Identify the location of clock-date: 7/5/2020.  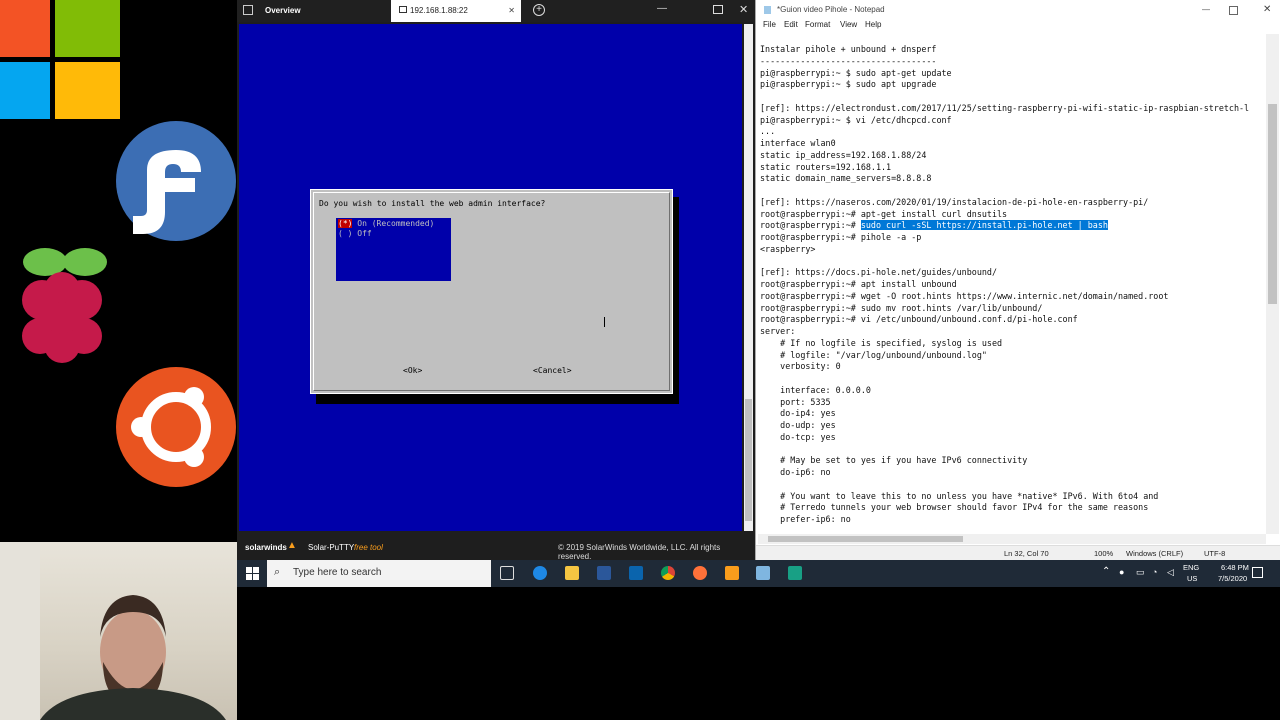
(1232, 578).